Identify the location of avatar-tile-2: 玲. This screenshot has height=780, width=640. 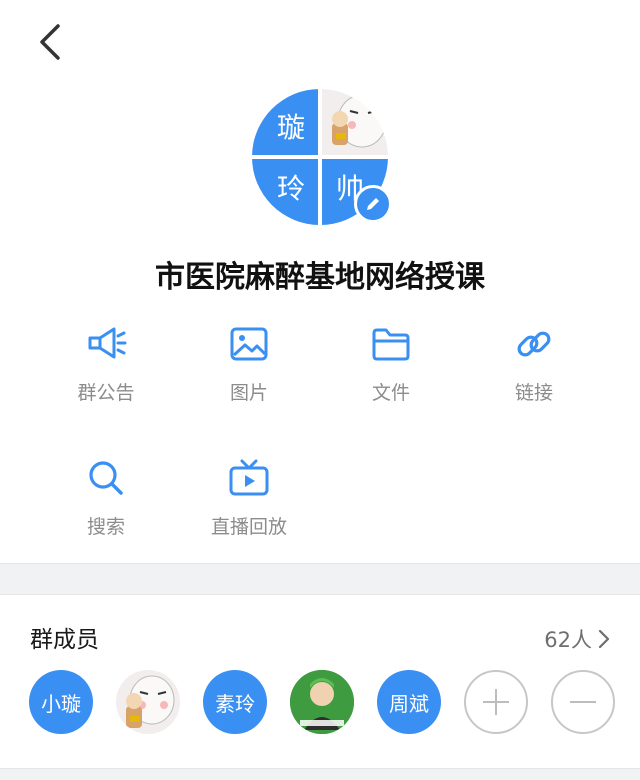
(285, 192).